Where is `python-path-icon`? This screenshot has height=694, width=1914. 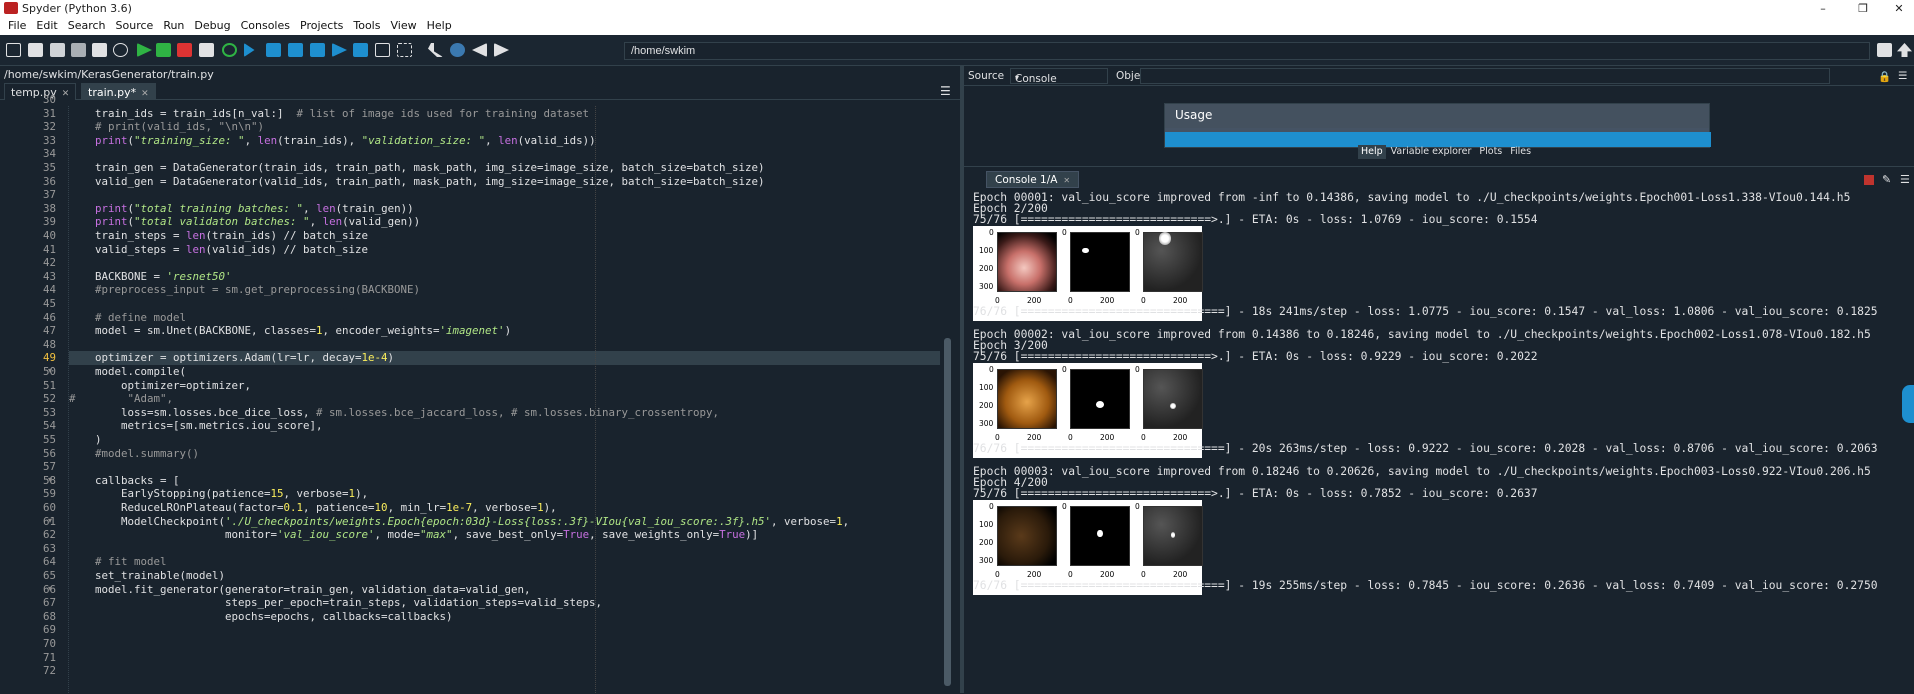 python-path-icon is located at coordinates (457, 50).